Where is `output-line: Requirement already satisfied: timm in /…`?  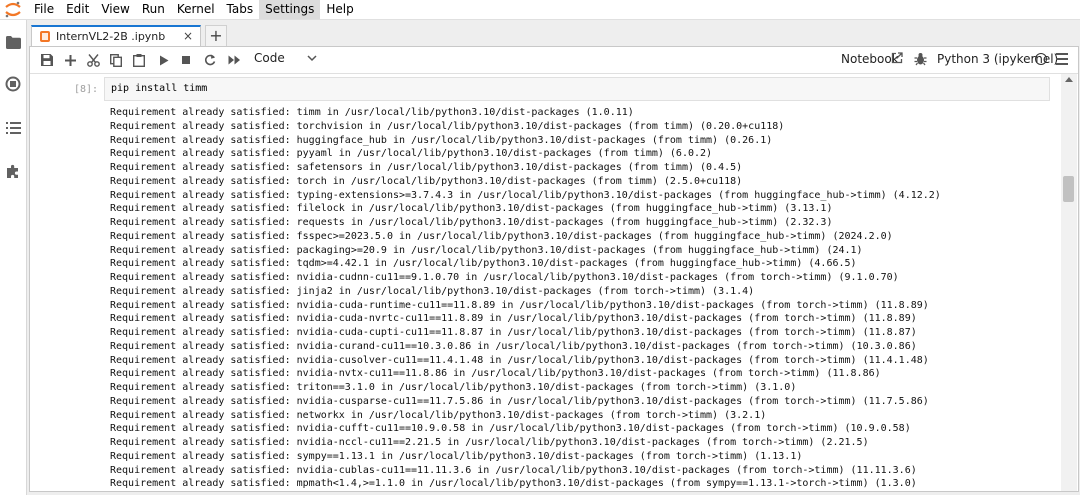
output-line: Requirement already satisfied: timm in /… is located at coordinates (372, 112).